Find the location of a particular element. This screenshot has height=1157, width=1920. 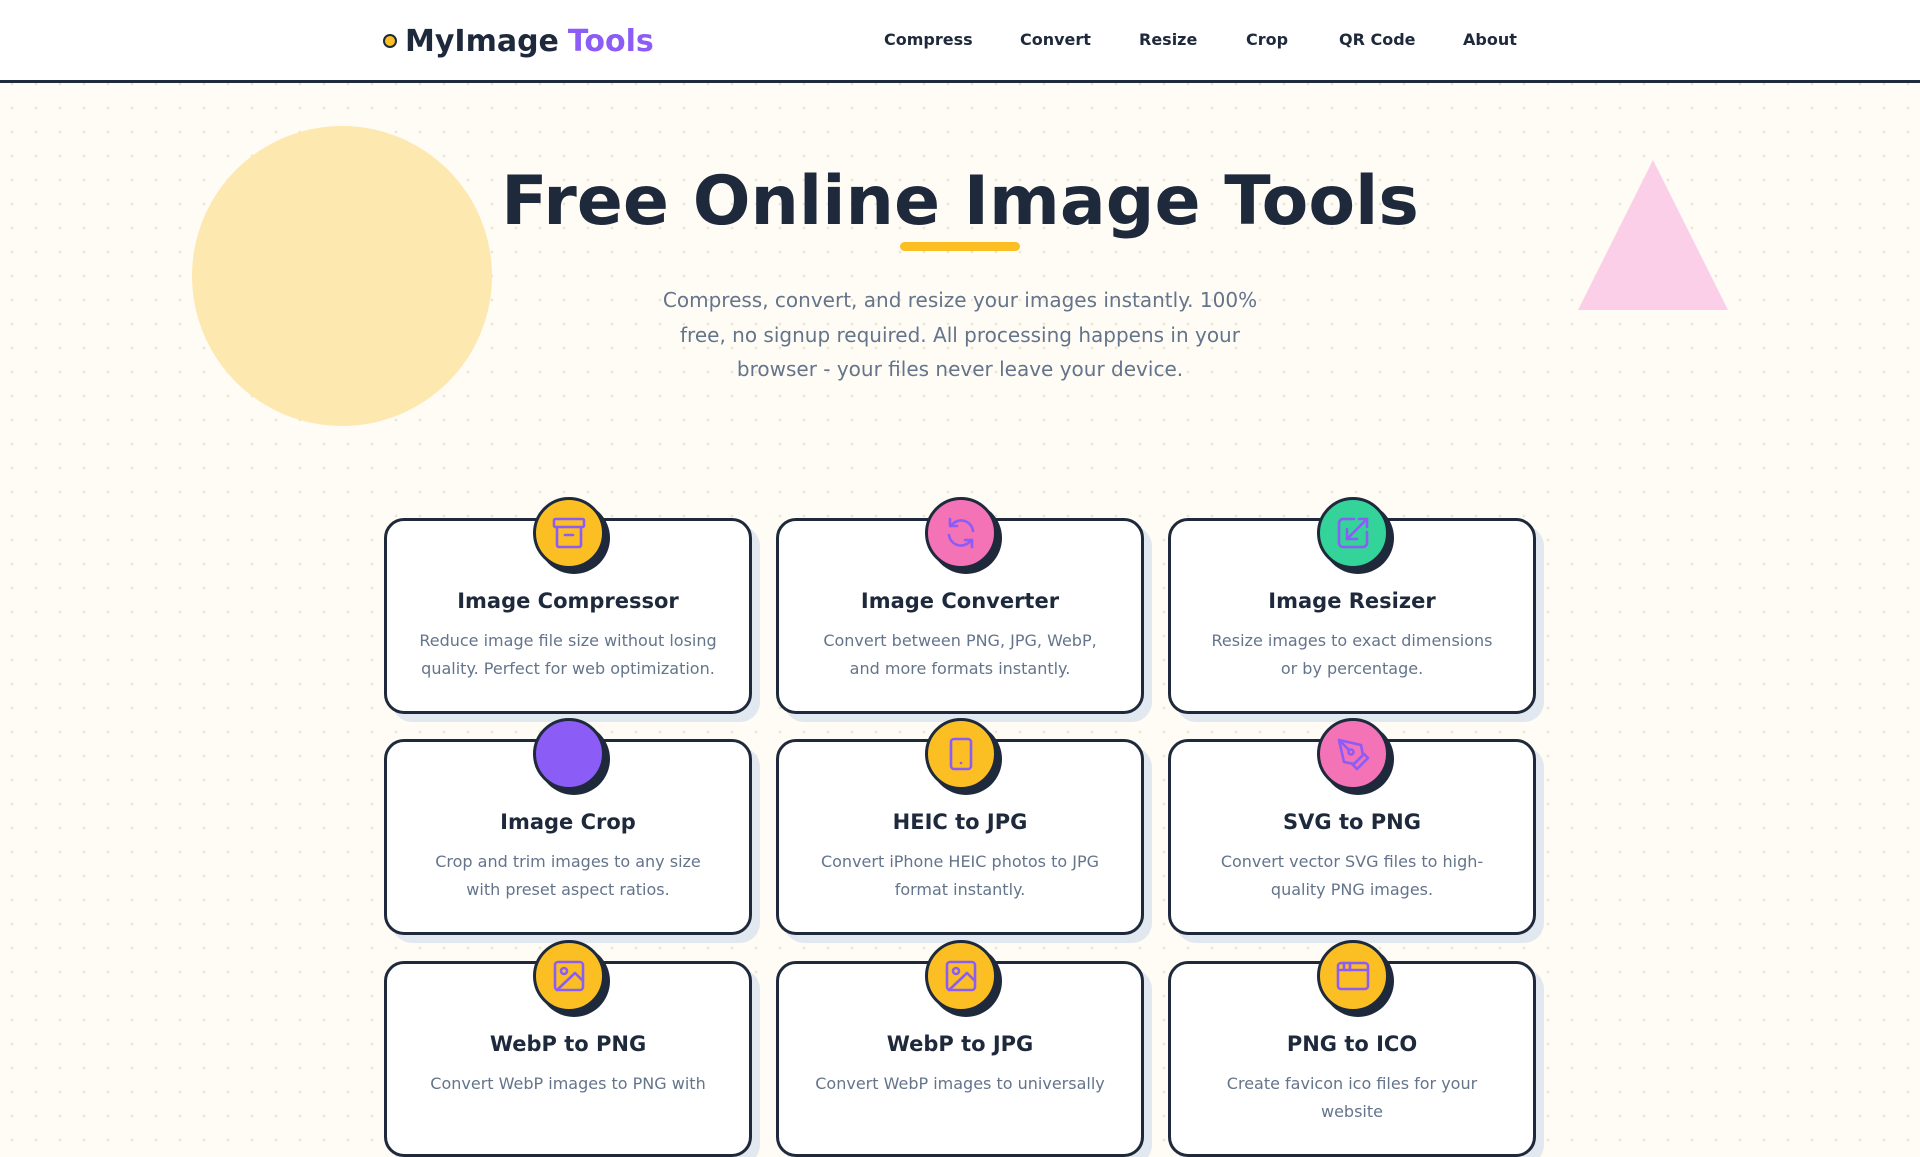

tool-card-title: HEIC to JPG is located at coordinates (960, 822).